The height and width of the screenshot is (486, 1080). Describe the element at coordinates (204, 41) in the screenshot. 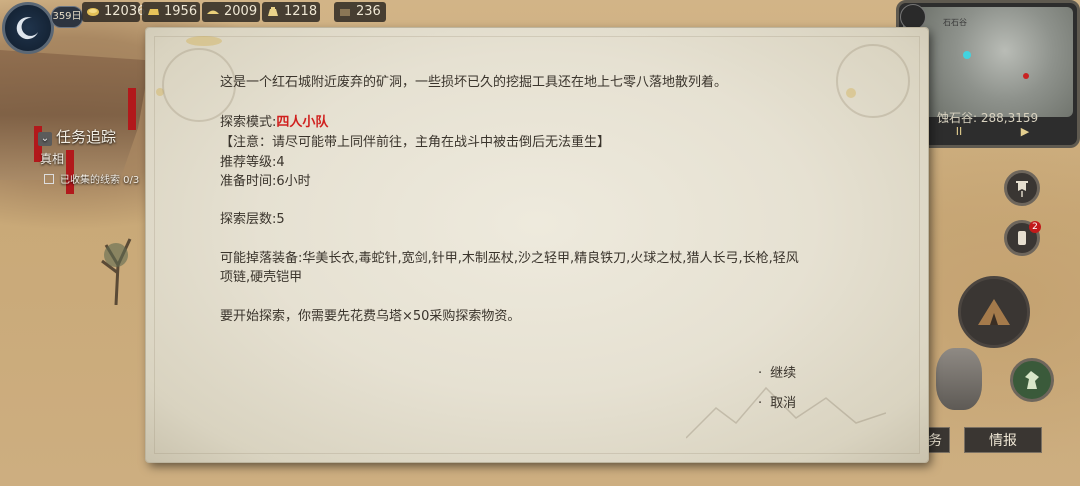

I see `parchment-stain` at that location.